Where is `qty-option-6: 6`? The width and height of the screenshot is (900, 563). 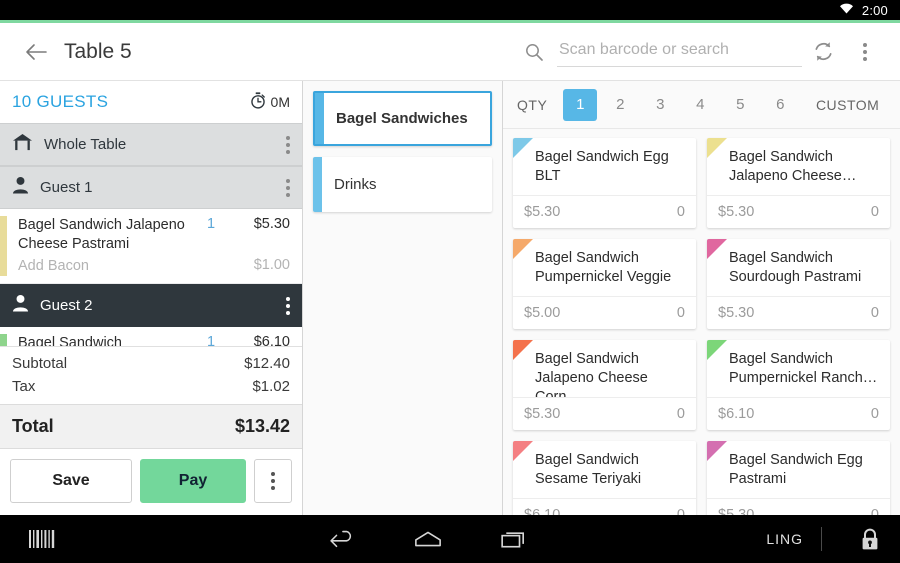 qty-option-6: 6 is located at coordinates (780, 105).